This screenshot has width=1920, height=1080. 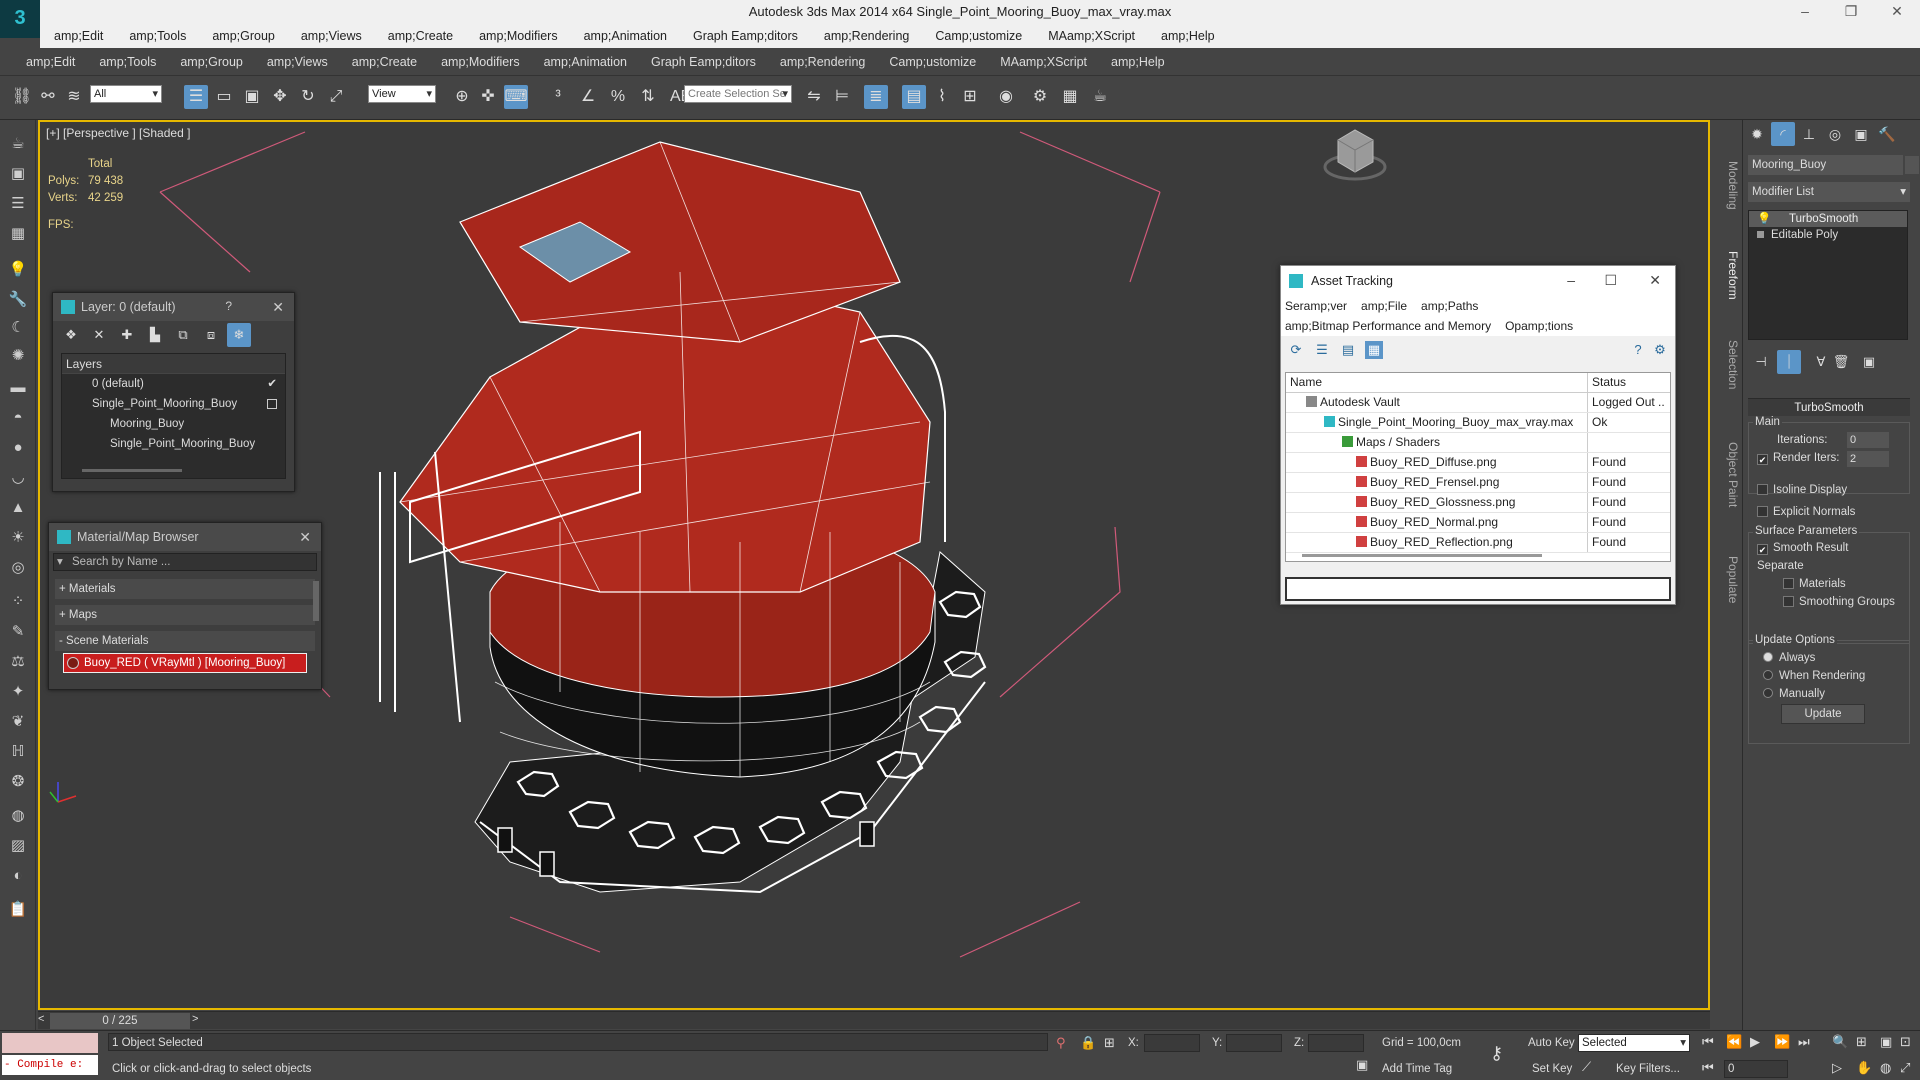 I want to click on create-tab-icon: ✹, so click(x=1757, y=134).